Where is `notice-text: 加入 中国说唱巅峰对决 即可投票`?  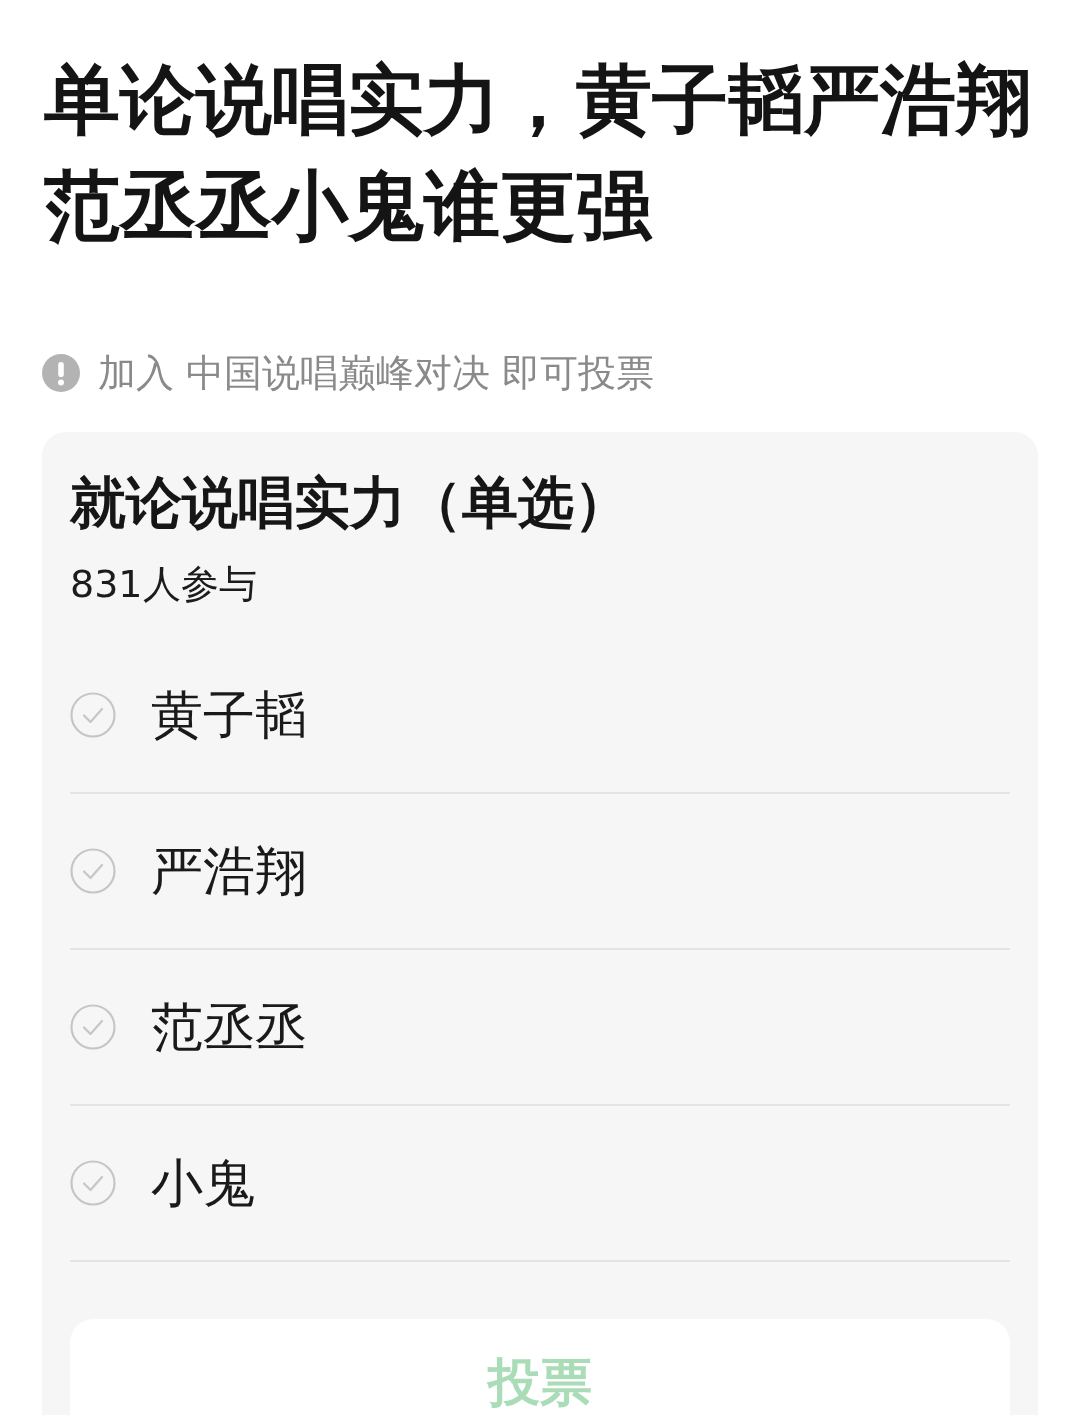
notice-text: 加入 中国说唱巅峰对决 即可投票 is located at coordinates (376, 373).